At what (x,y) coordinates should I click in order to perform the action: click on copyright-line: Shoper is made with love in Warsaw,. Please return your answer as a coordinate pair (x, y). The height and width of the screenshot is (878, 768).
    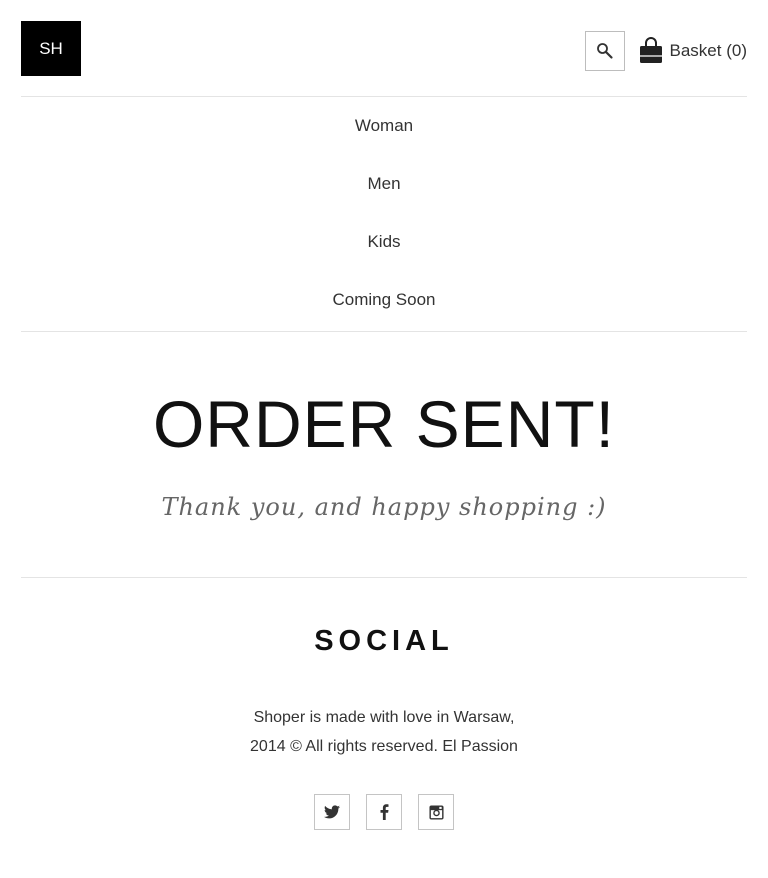
    Looking at the image, I should click on (384, 717).